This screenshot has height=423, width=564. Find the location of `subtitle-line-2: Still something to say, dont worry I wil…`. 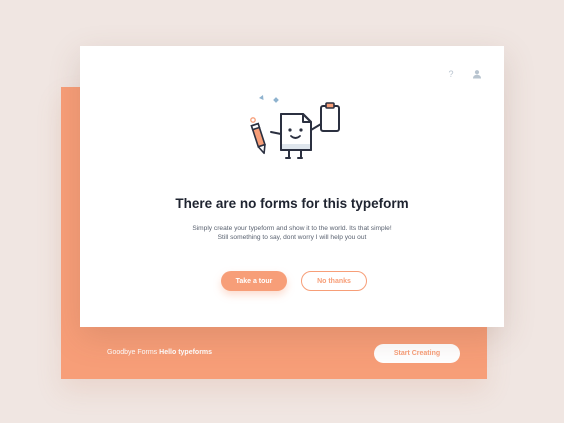

subtitle-line-2: Still something to say, dont worry I wil… is located at coordinates (292, 237).